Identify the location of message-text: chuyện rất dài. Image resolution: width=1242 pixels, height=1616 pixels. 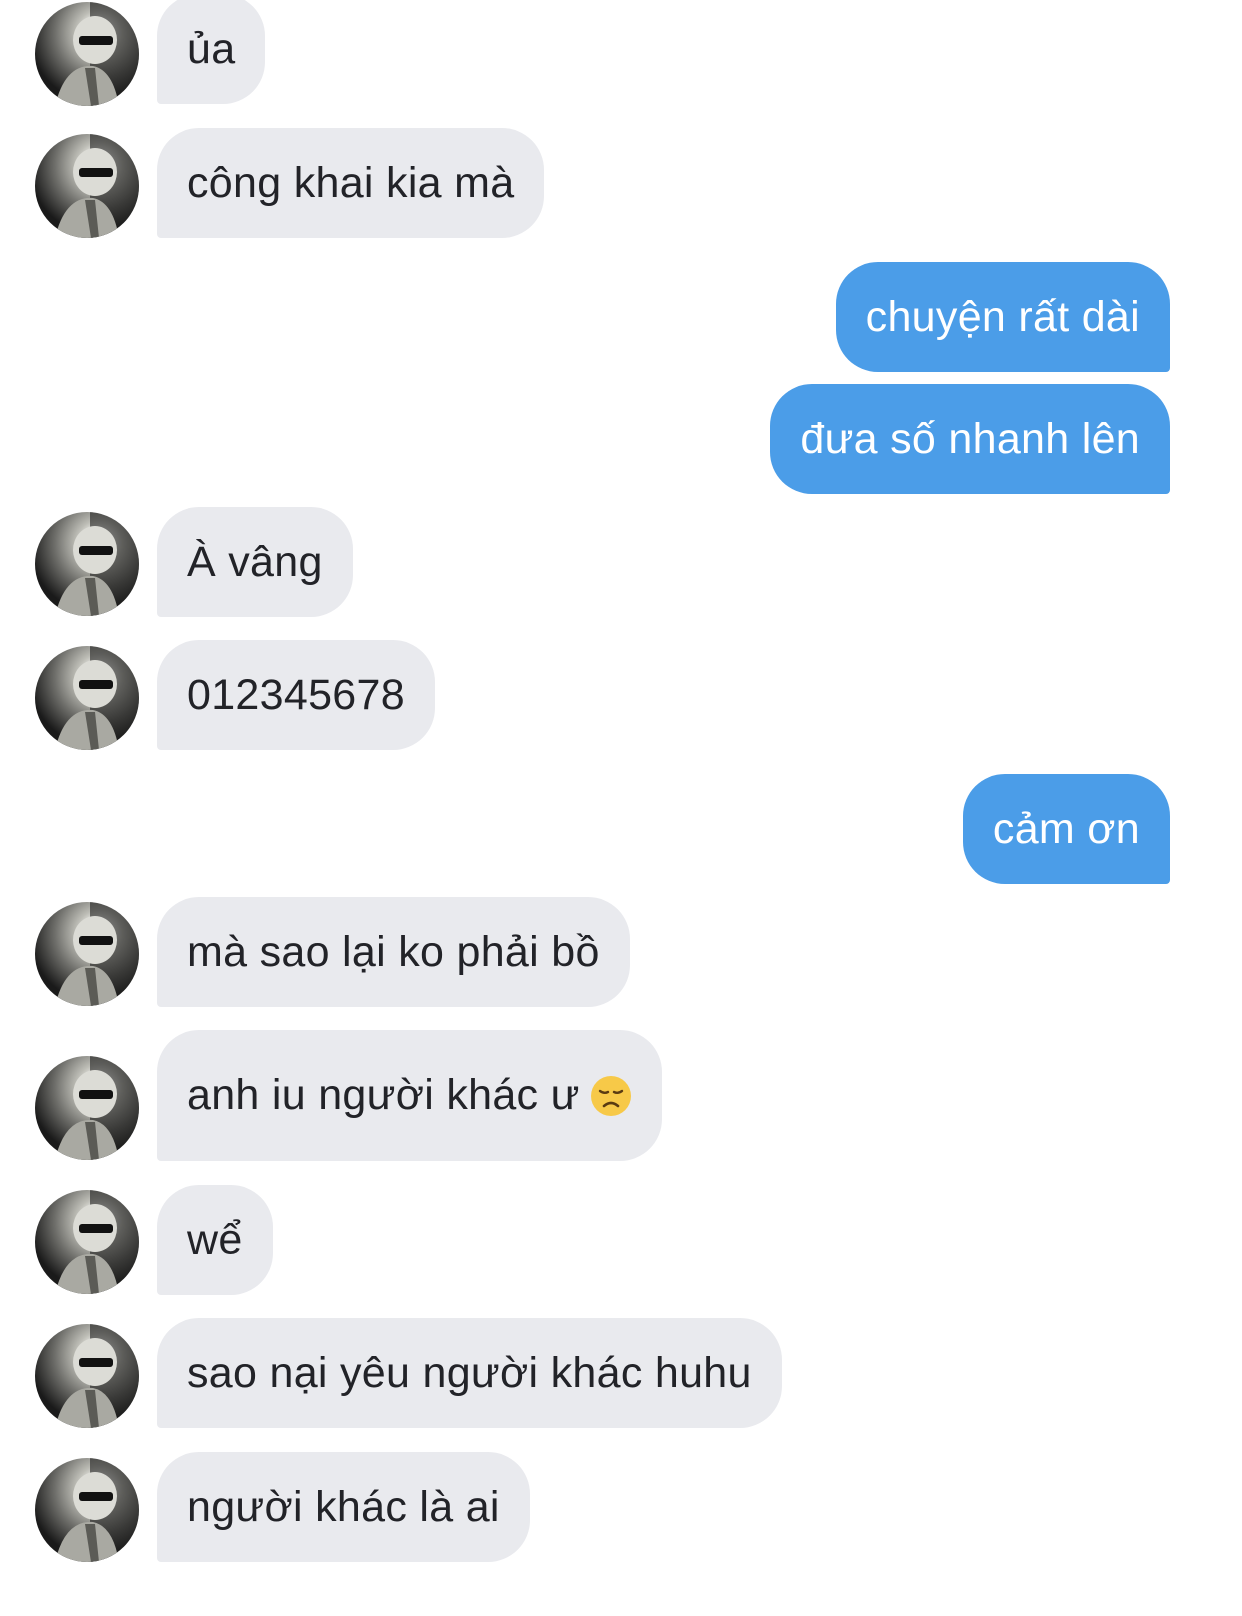
(1002, 316).